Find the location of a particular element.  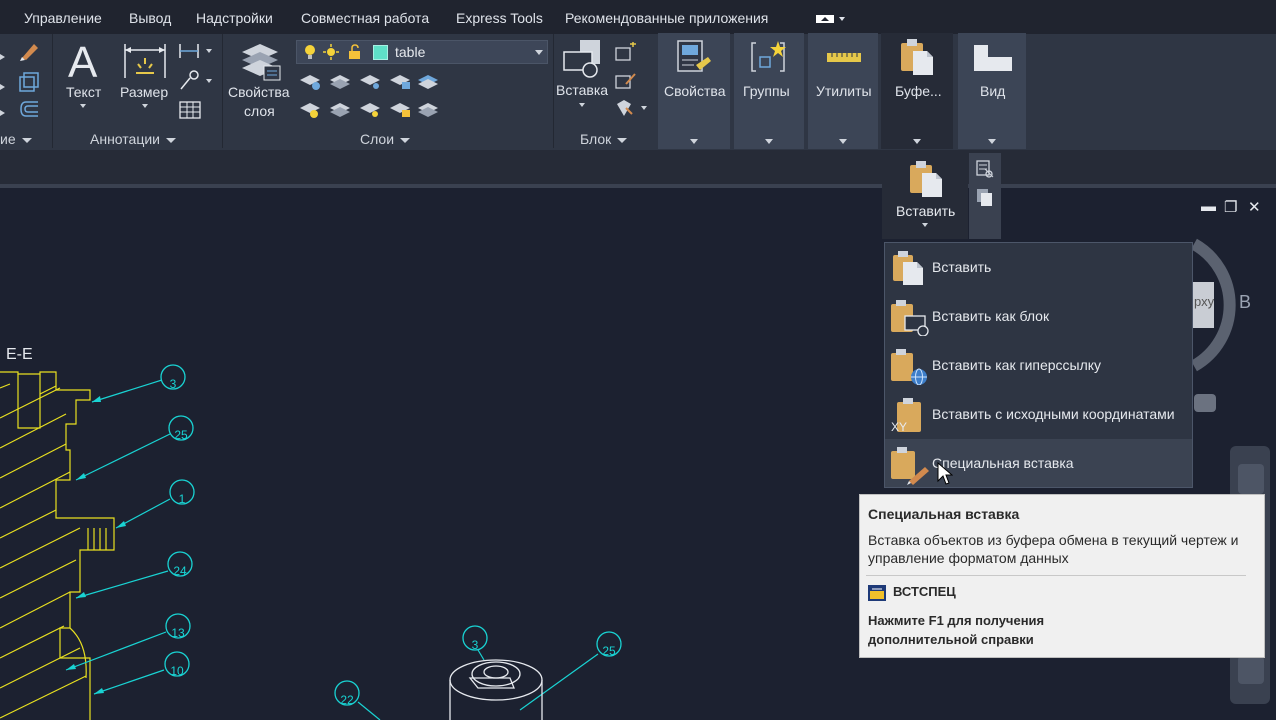

layer-dropdown: table is located at coordinates (422, 52).